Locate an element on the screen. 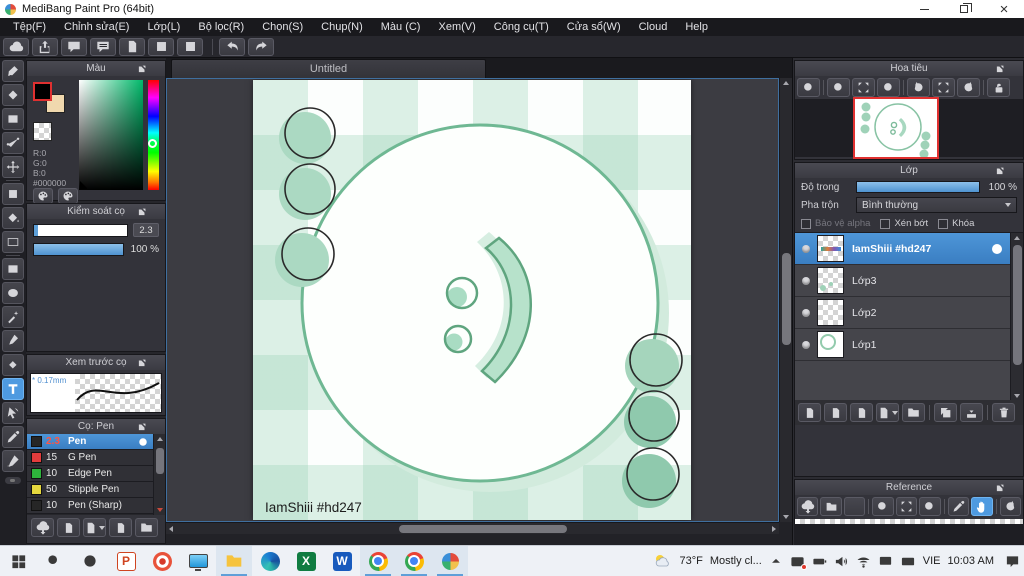  reference-cloud-button is located at coordinates (808, 506).